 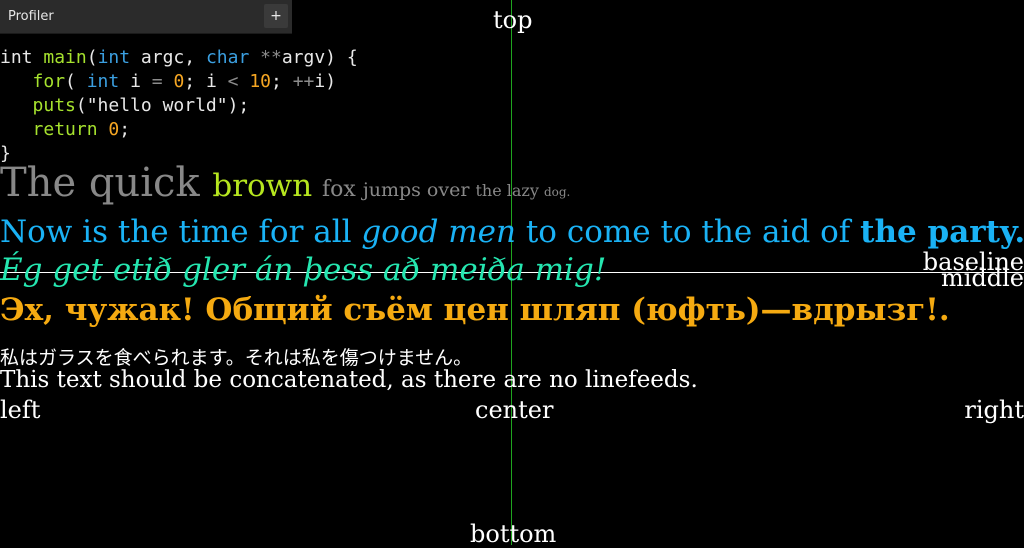 I want to click on label-right: right, so click(x=994, y=410).